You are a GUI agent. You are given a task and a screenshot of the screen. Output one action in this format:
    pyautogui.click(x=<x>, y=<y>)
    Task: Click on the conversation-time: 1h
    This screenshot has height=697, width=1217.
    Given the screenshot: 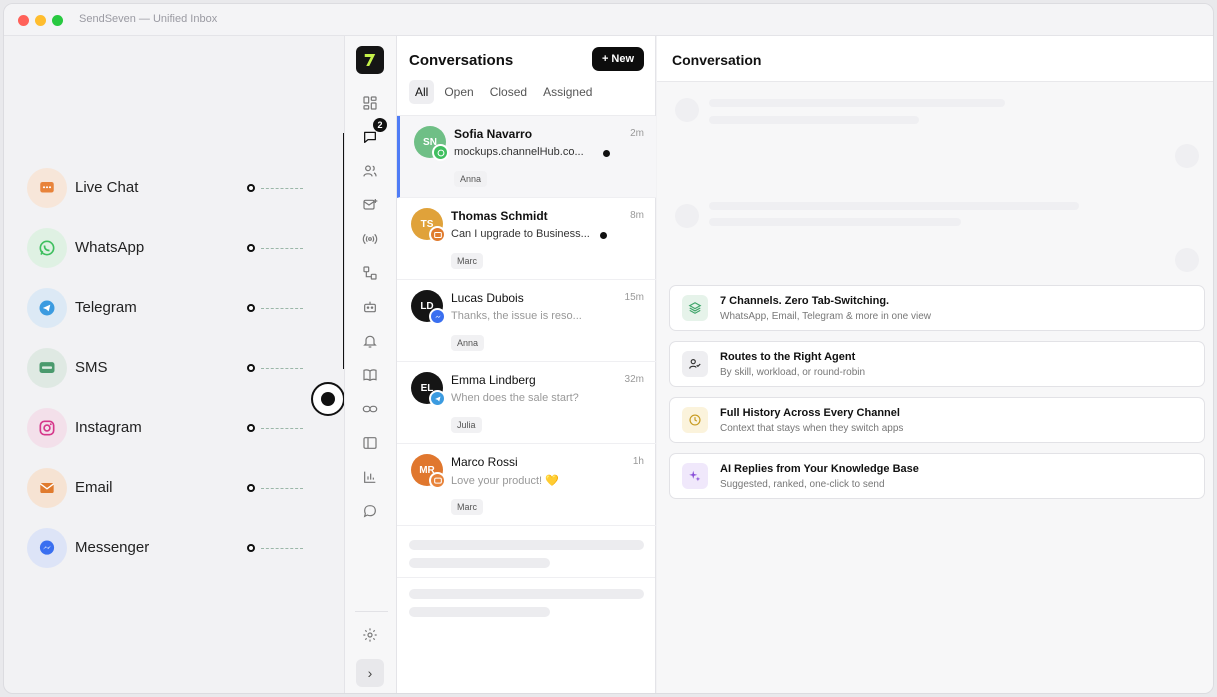 What is the action you would take?
    pyautogui.click(x=638, y=461)
    